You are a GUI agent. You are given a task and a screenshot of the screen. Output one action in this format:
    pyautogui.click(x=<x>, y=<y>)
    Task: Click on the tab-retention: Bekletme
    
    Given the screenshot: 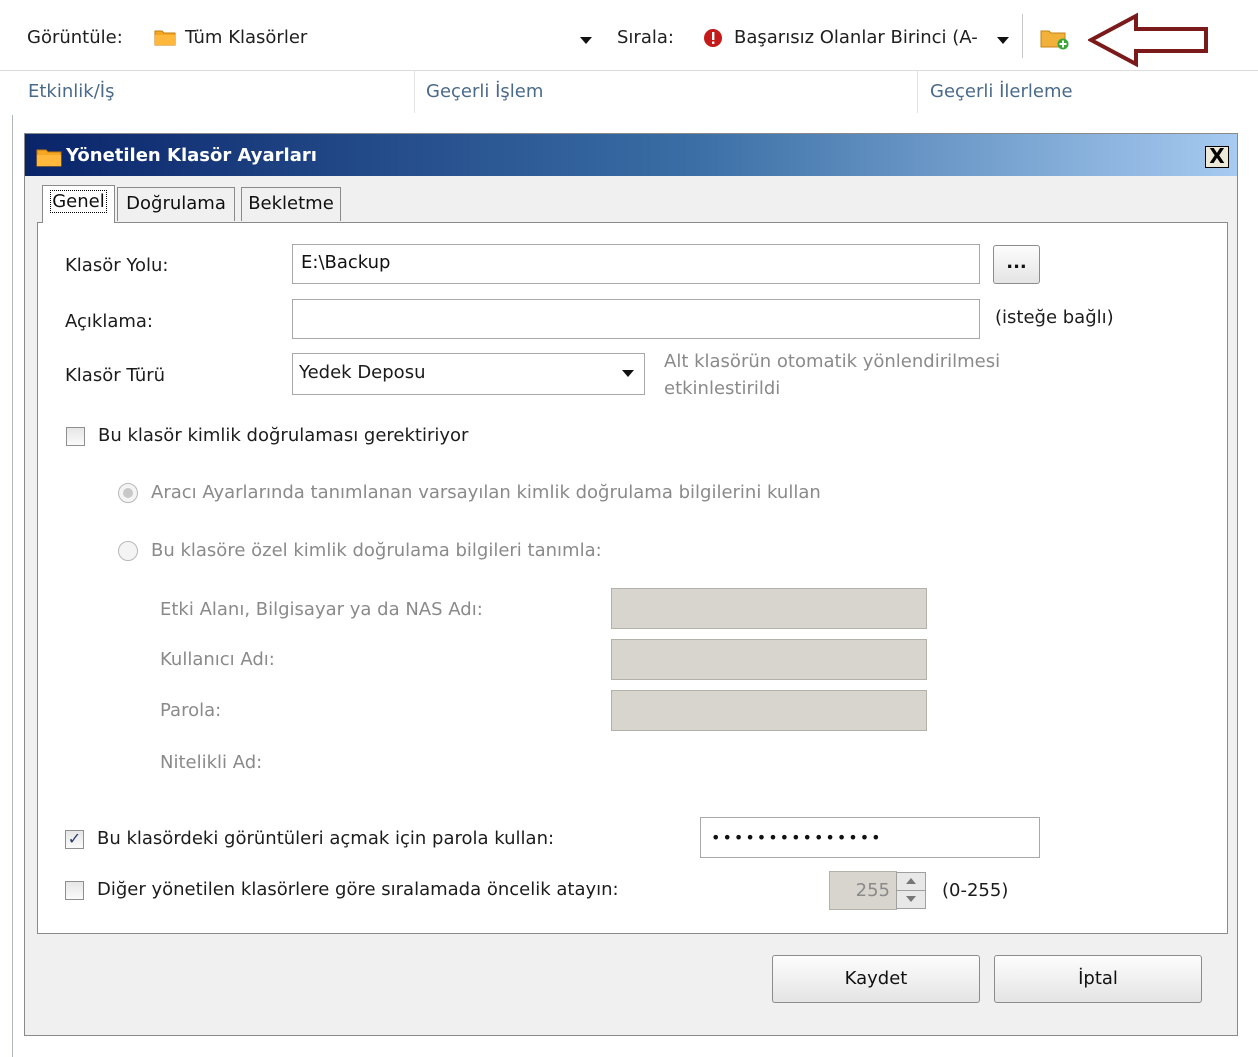 What is the action you would take?
    pyautogui.click(x=291, y=204)
    